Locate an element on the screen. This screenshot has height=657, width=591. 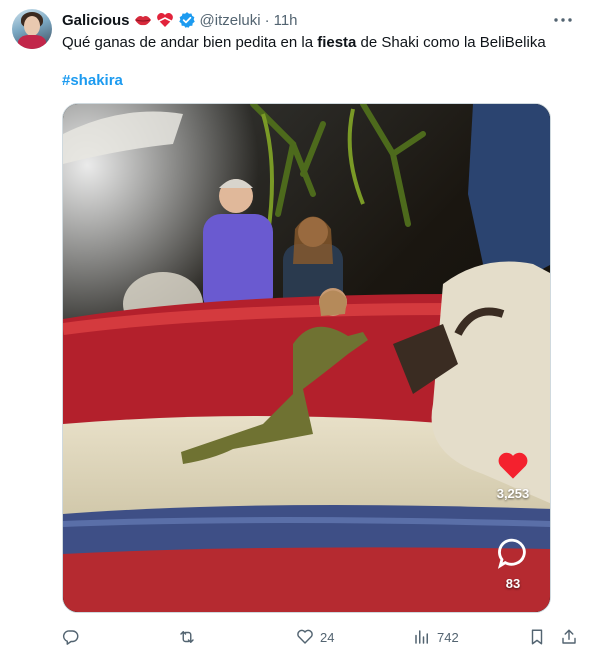
verified-badge-icon is located at coordinates (187, 20).